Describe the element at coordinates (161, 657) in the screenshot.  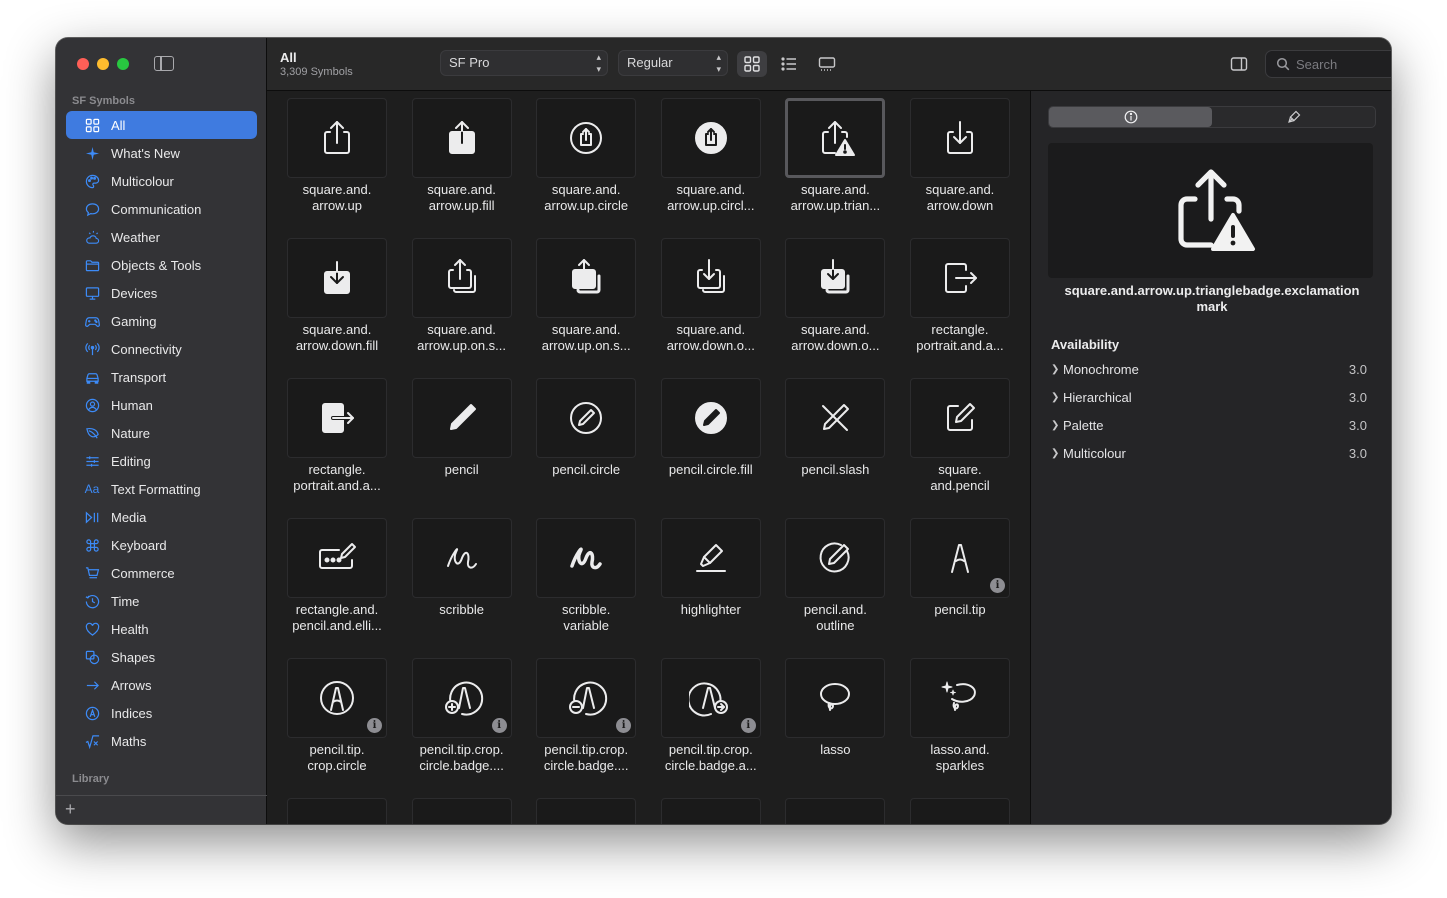
I see `sidebar-item-shapes: Shapes` at that location.